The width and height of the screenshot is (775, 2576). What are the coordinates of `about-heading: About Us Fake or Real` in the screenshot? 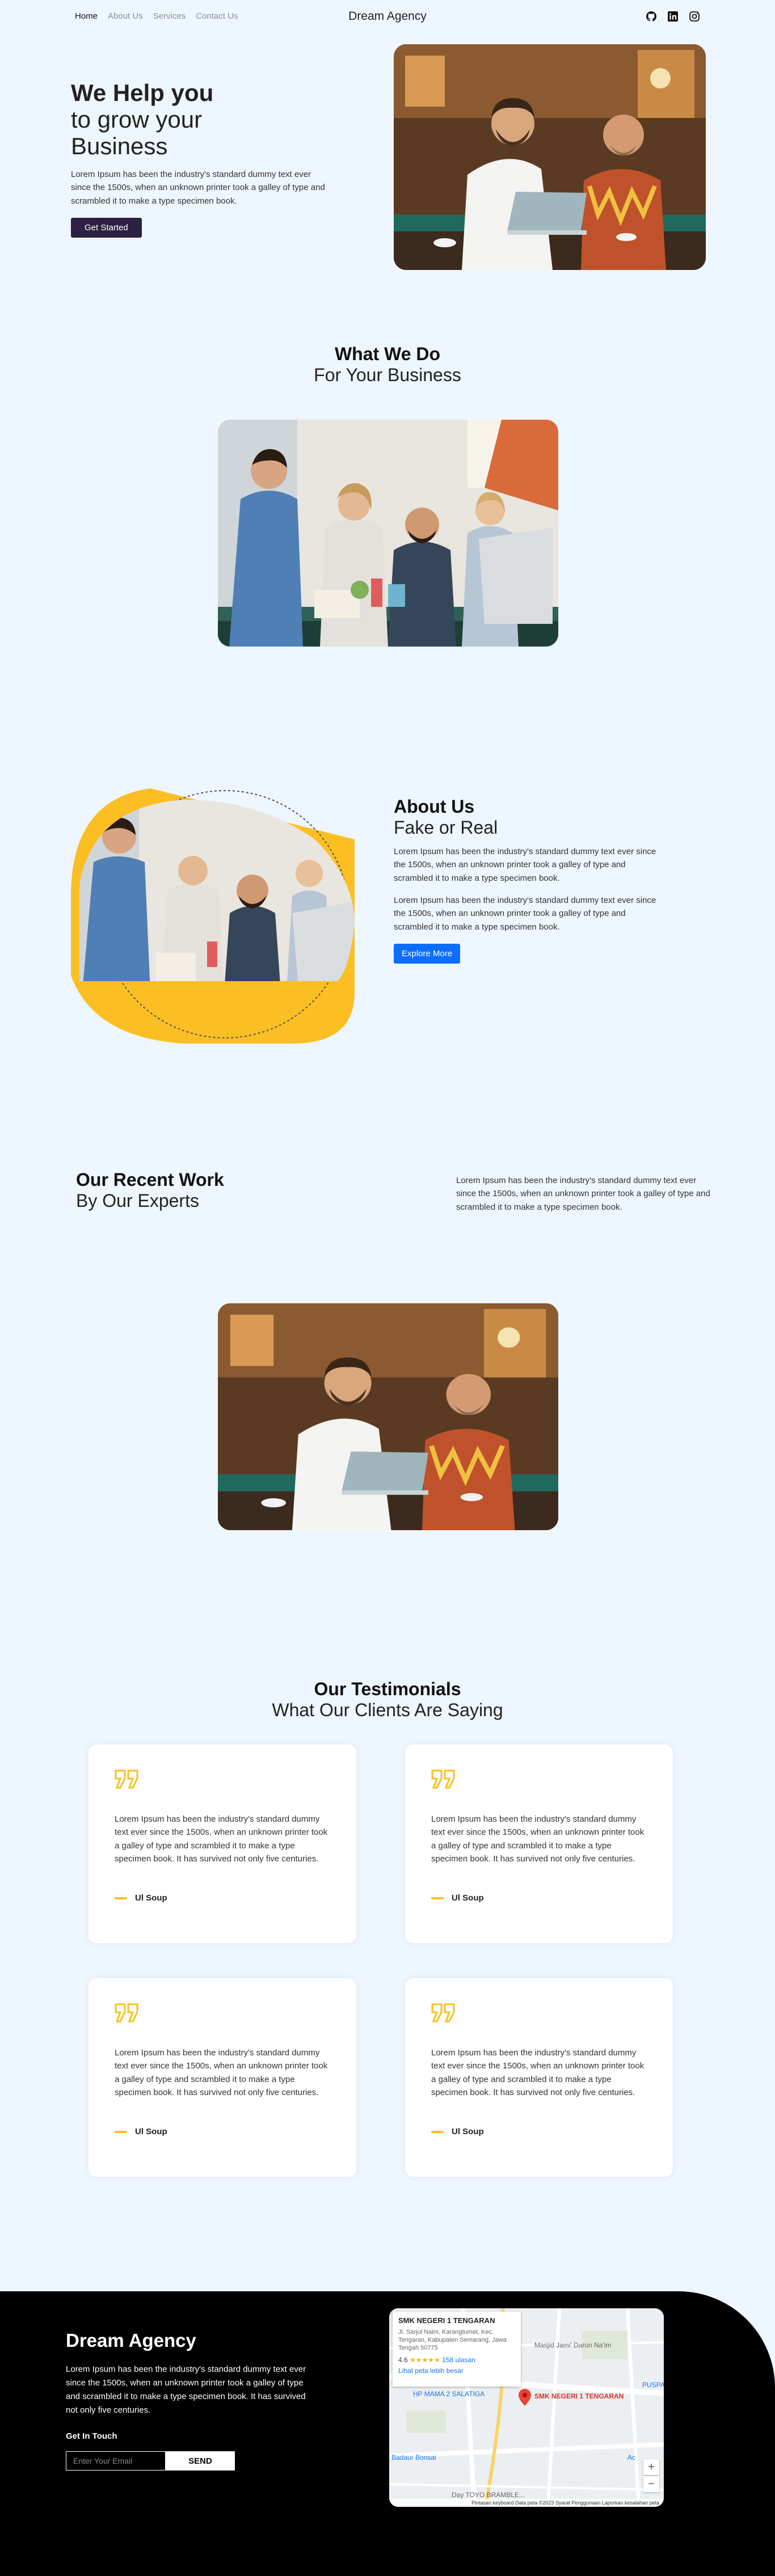 It's located at (446, 817).